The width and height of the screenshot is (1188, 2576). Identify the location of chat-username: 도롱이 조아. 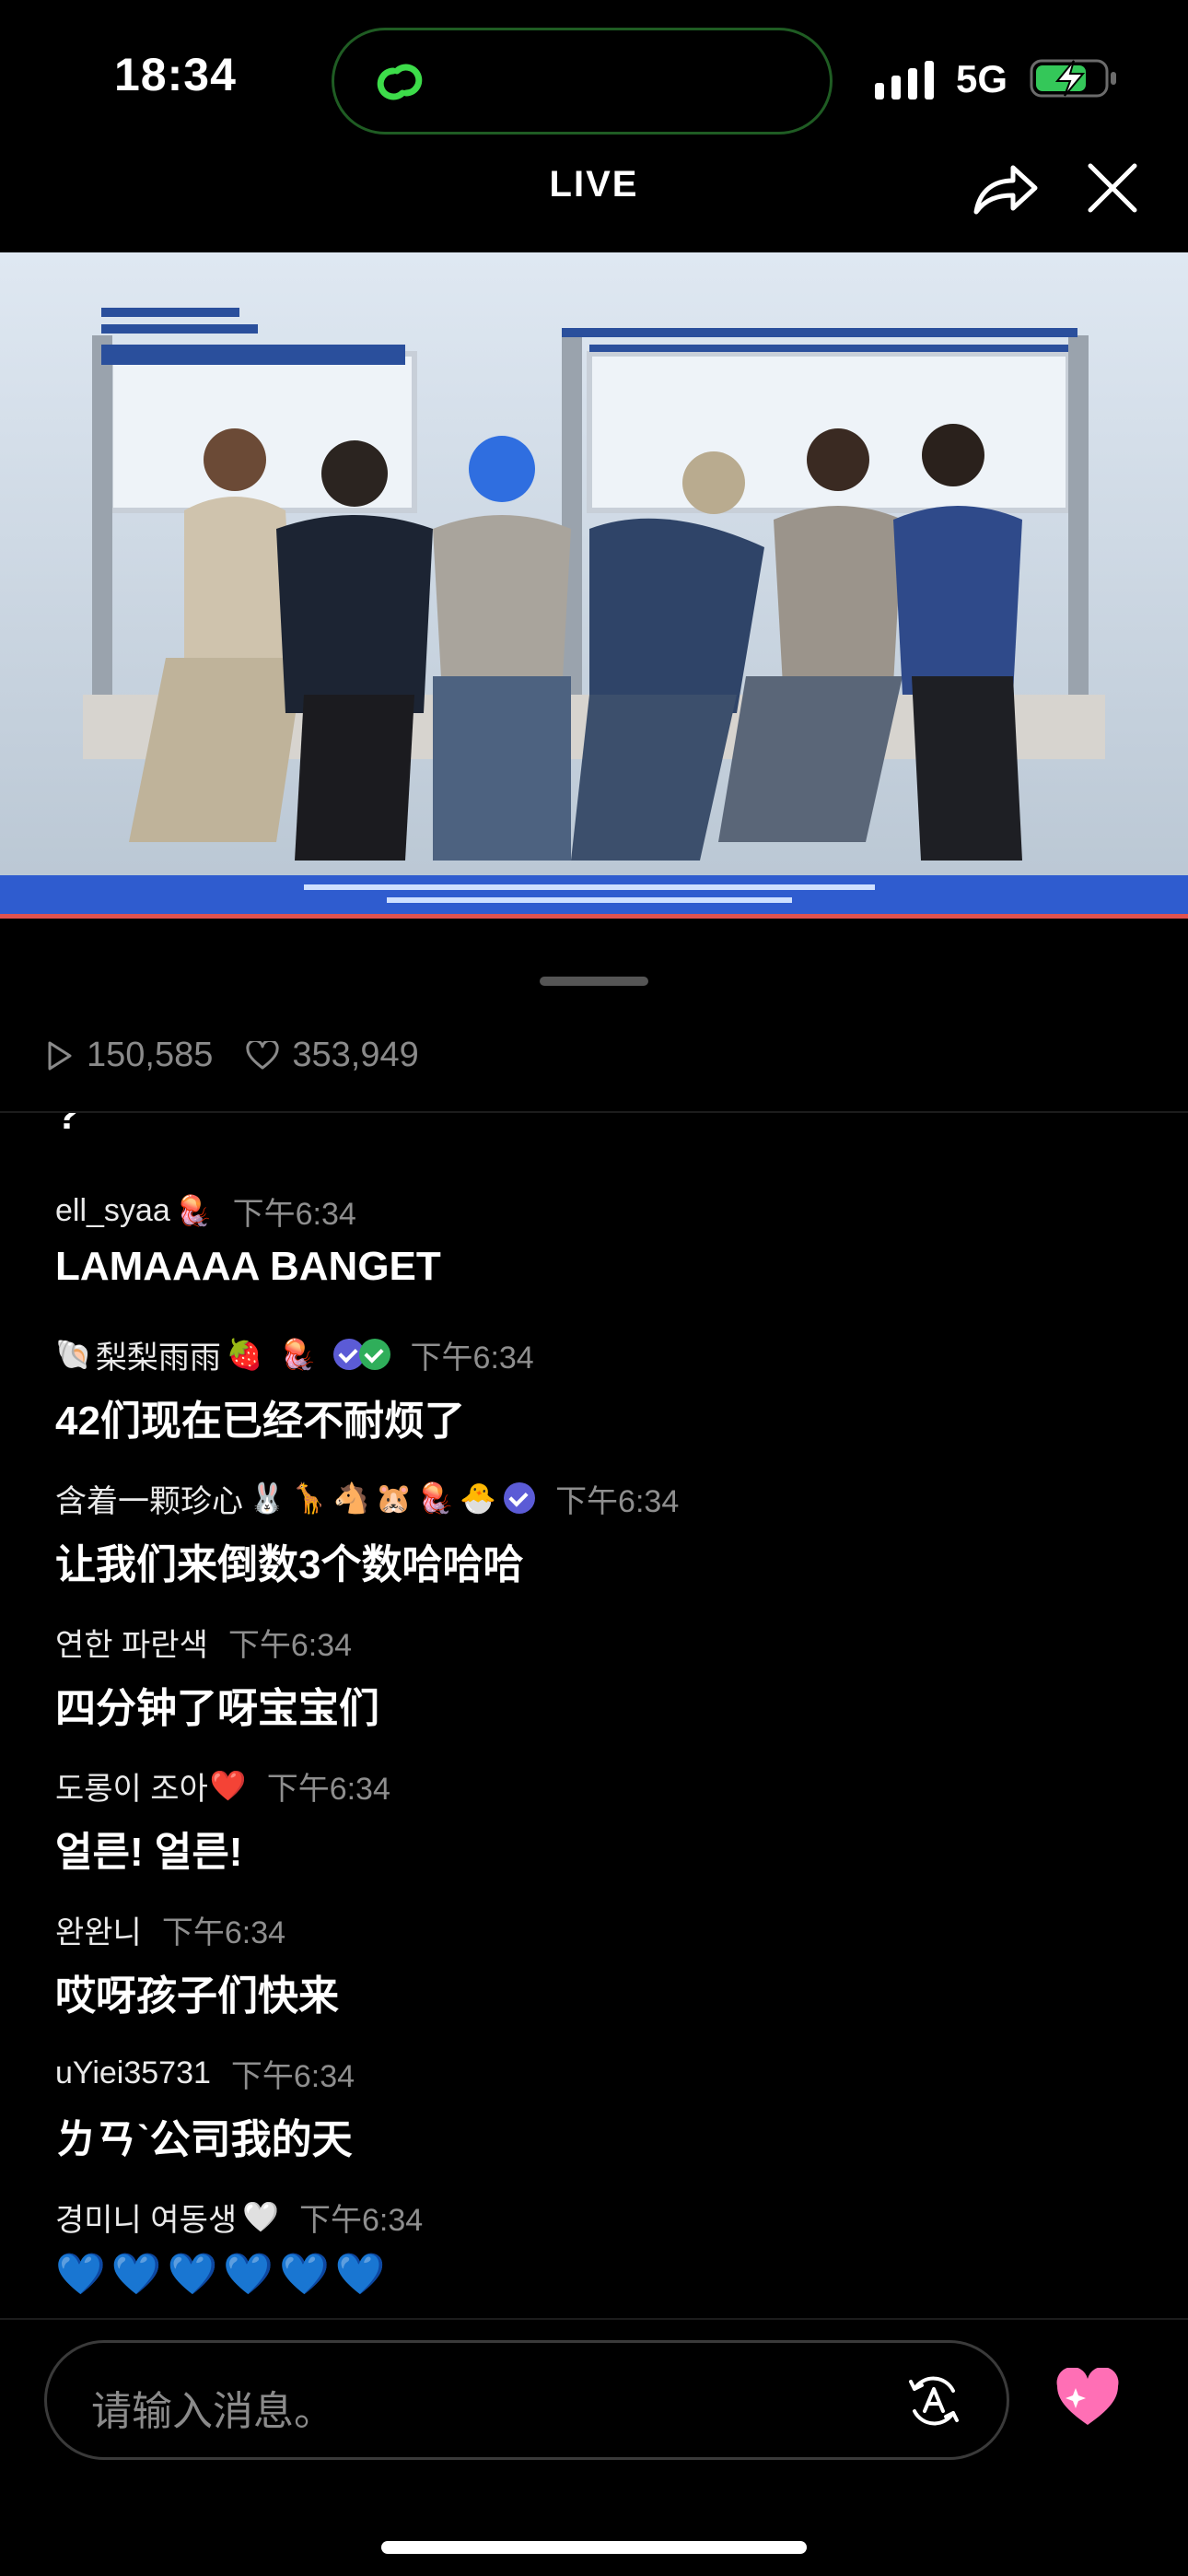
(131, 1786).